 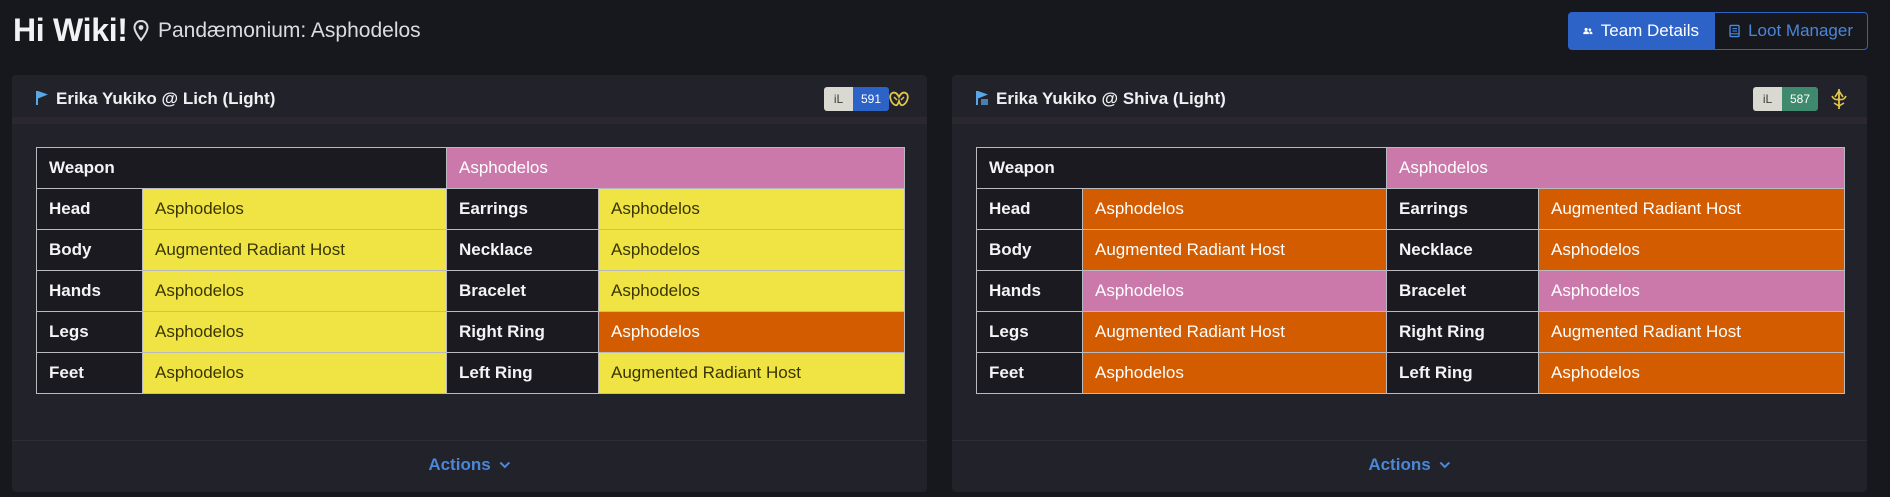 I want to click on item-level-value: 587, so click(x=1800, y=99).